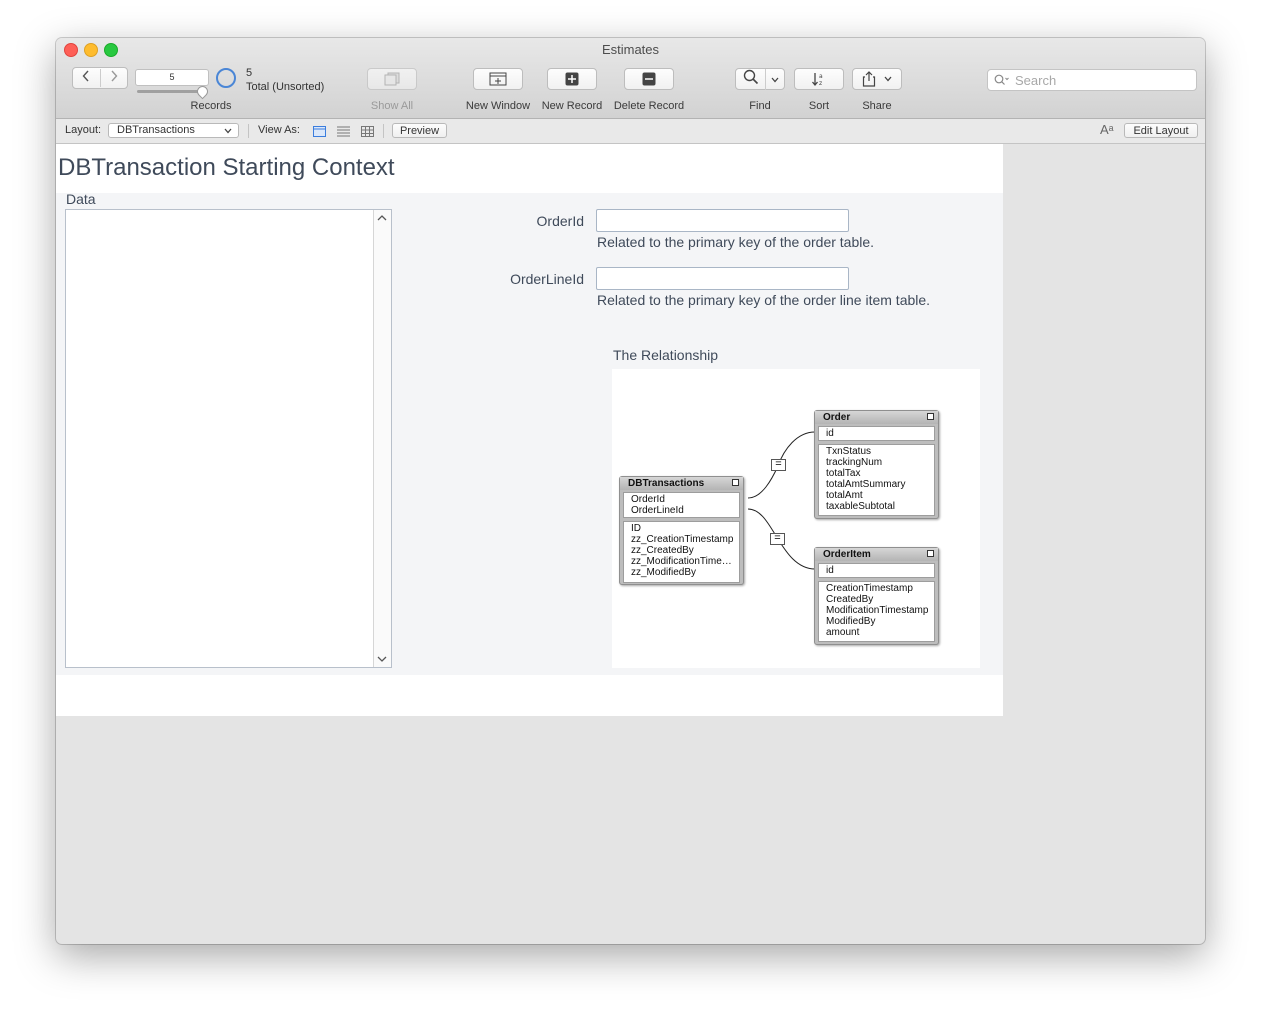 Image resolution: width=1261 pixels, height=1019 pixels. I want to click on table-header: DBTransactions, so click(681, 483).